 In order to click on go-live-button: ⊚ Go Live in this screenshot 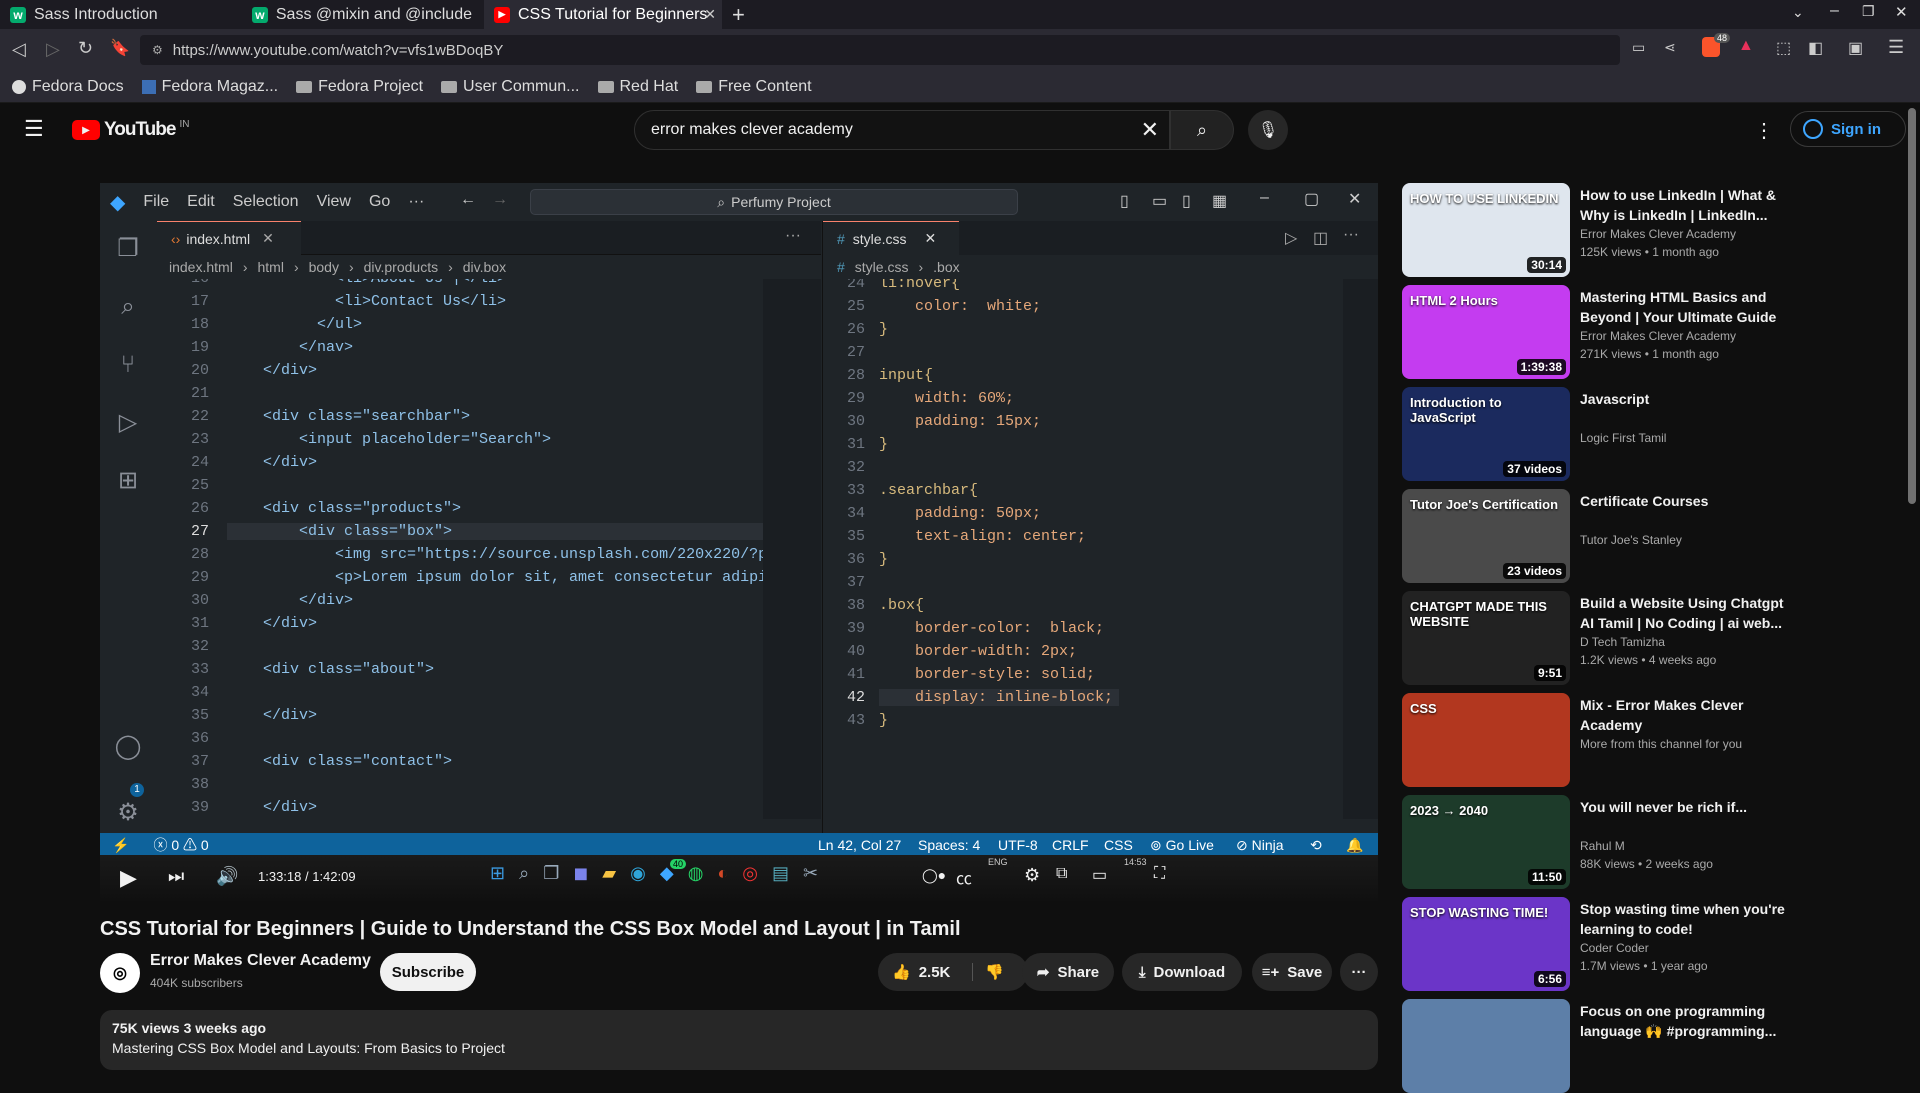, I will do `click(1182, 845)`.